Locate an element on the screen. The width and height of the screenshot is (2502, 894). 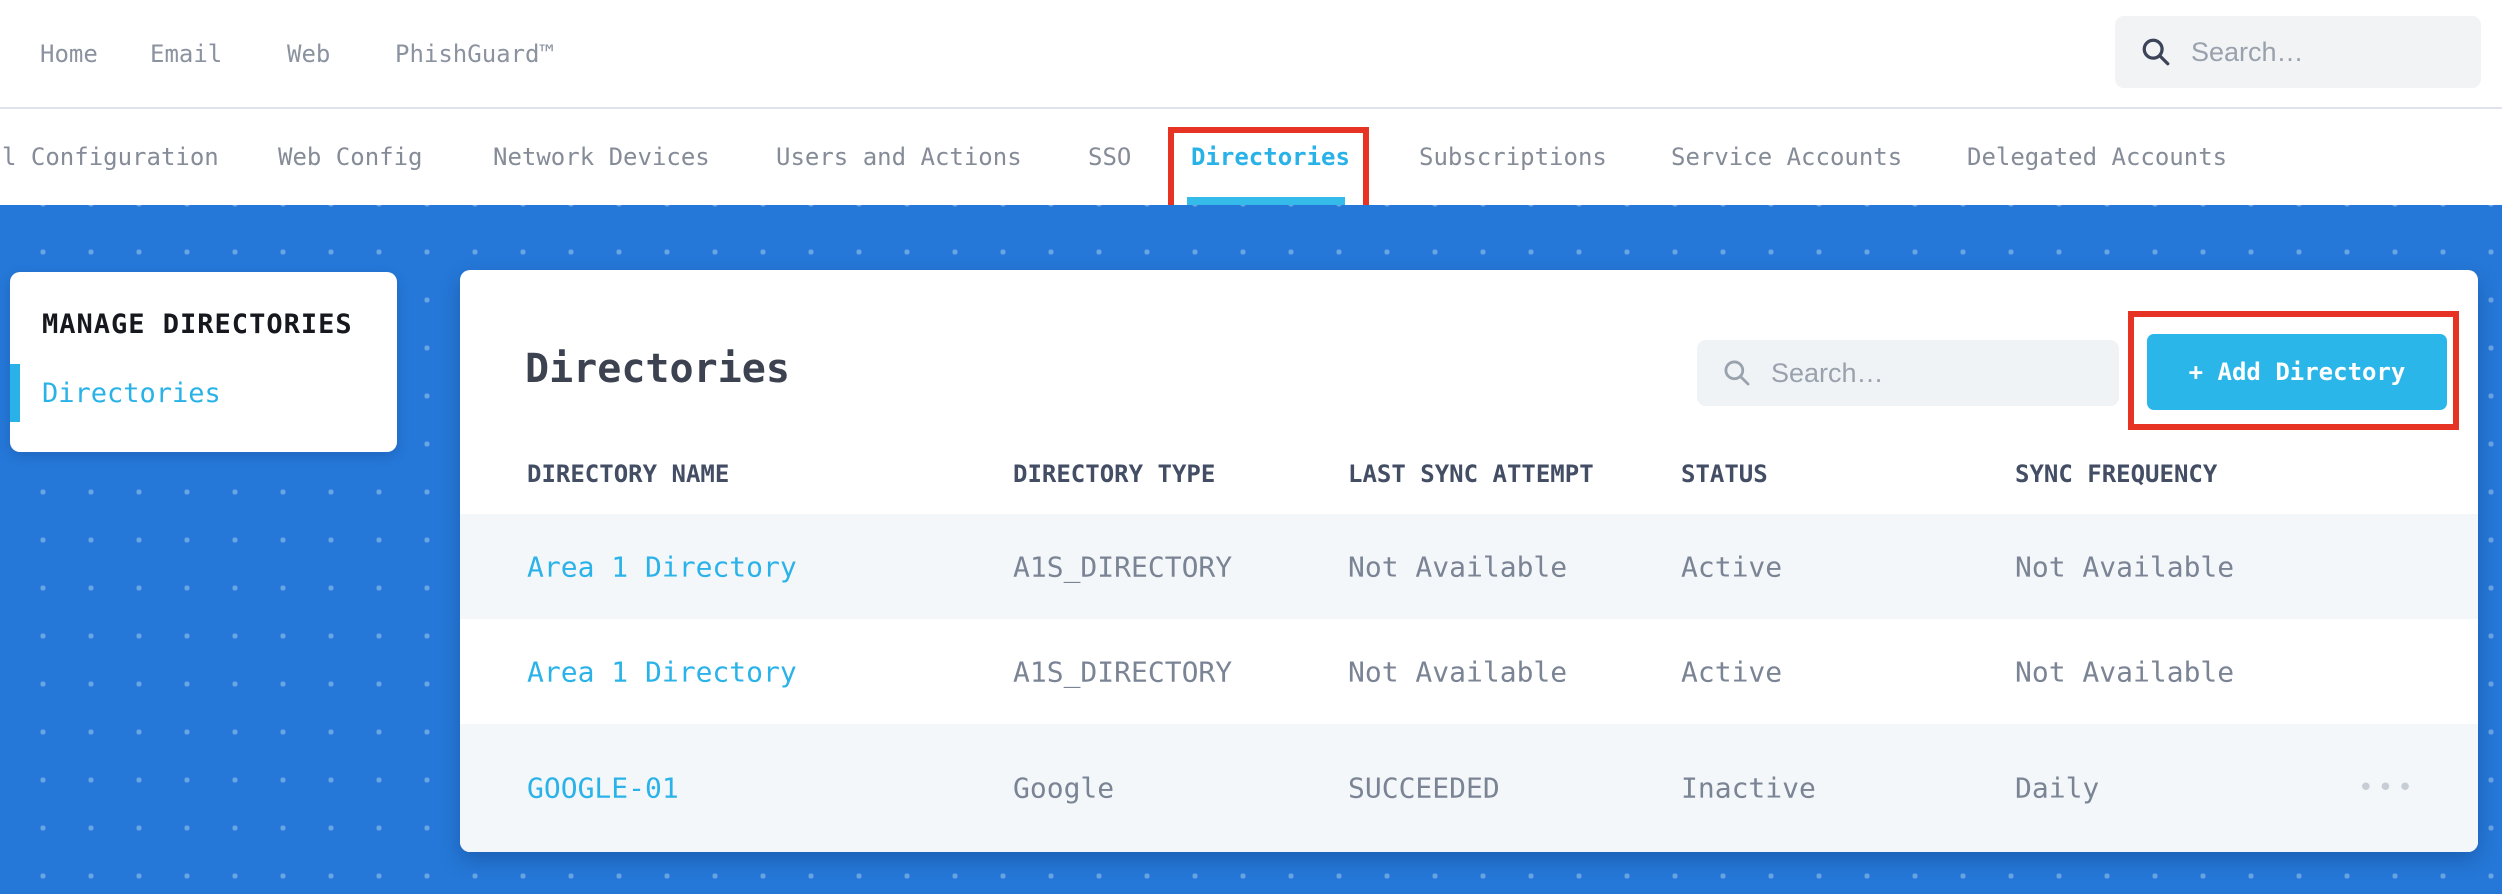
last-sync-cell: SUCCEEDED is located at coordinates (1424, 788).